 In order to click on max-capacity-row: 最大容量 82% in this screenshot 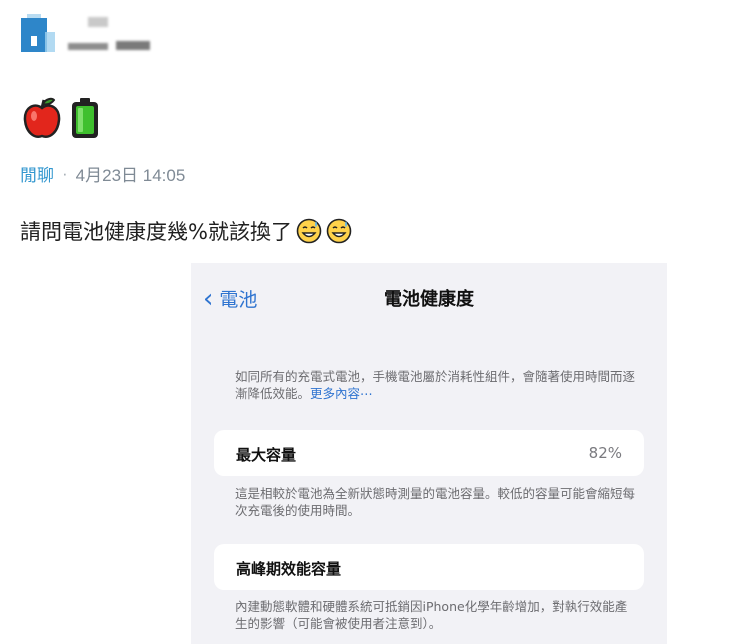, I will do `click(429, 453)`.